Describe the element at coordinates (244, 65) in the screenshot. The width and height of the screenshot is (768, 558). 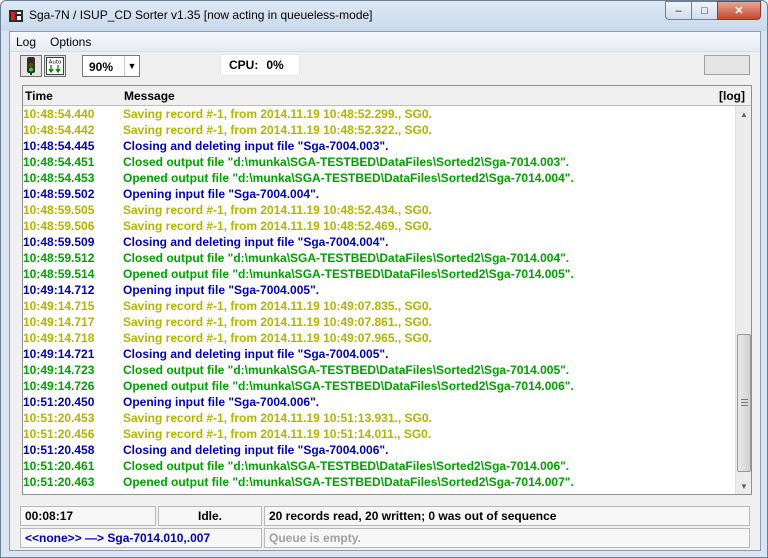
I see `cpu-label: CPU:` at that location.